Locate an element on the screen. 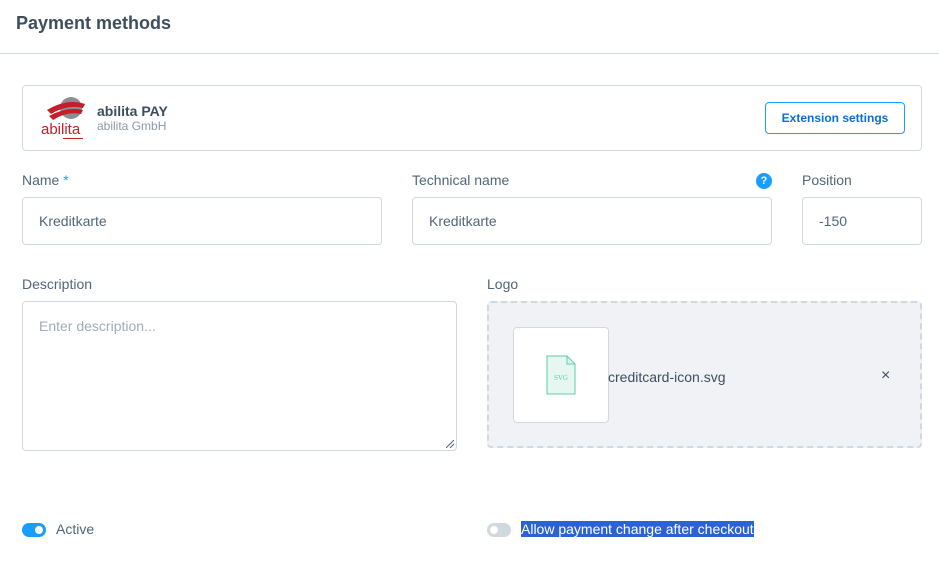 Image resolution: width=939 pixels, height=579 pixels. position-label: Position is located at coordinates (827, 180).